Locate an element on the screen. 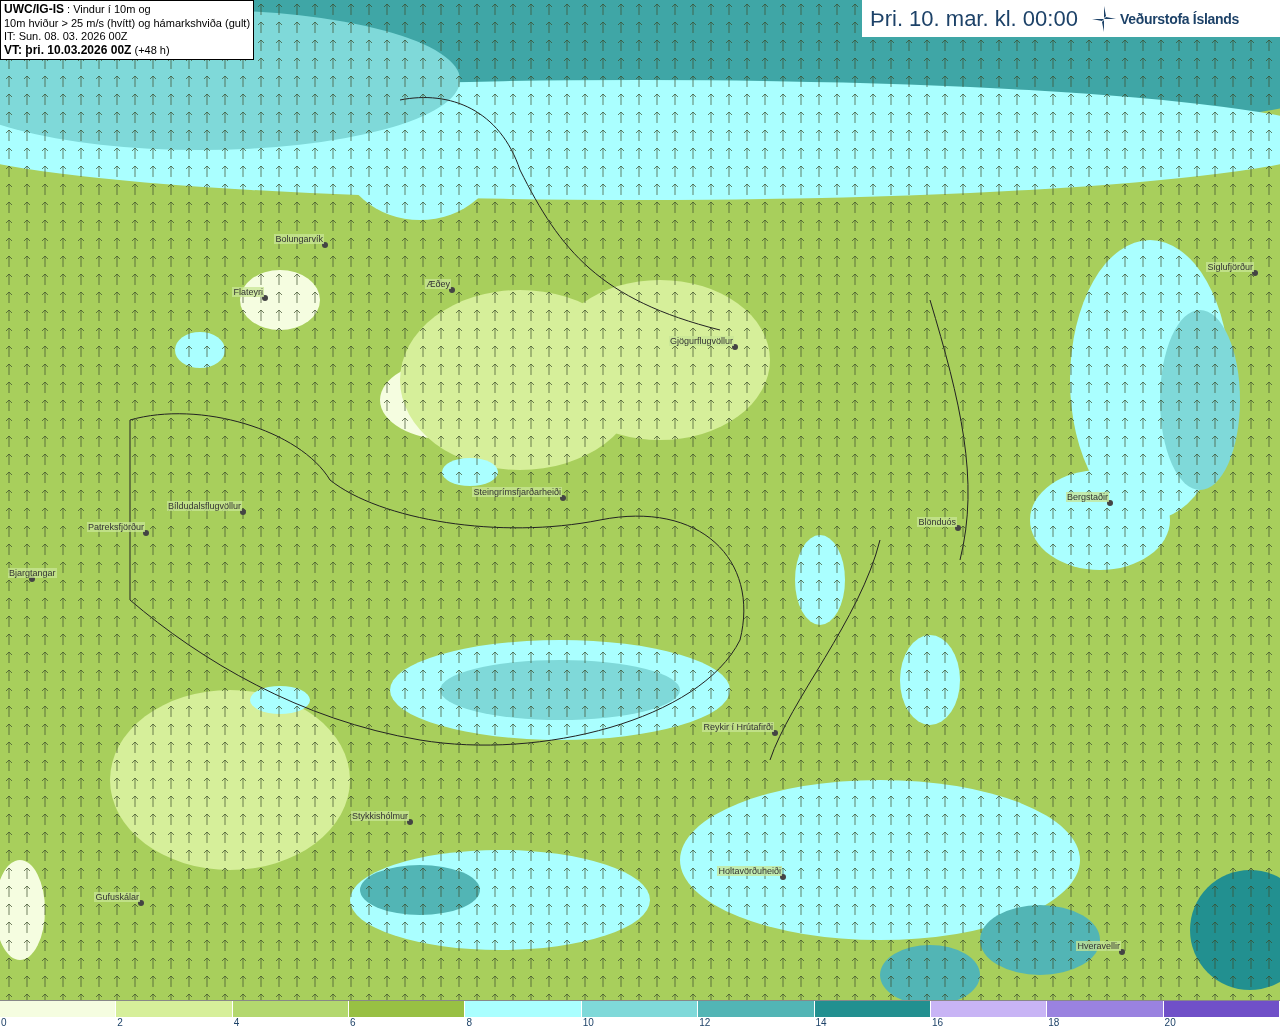 This screenshot has height=1030, width=1280. place-label: Steingrímsfjarðarheiði is located at coordinates (517, 492).